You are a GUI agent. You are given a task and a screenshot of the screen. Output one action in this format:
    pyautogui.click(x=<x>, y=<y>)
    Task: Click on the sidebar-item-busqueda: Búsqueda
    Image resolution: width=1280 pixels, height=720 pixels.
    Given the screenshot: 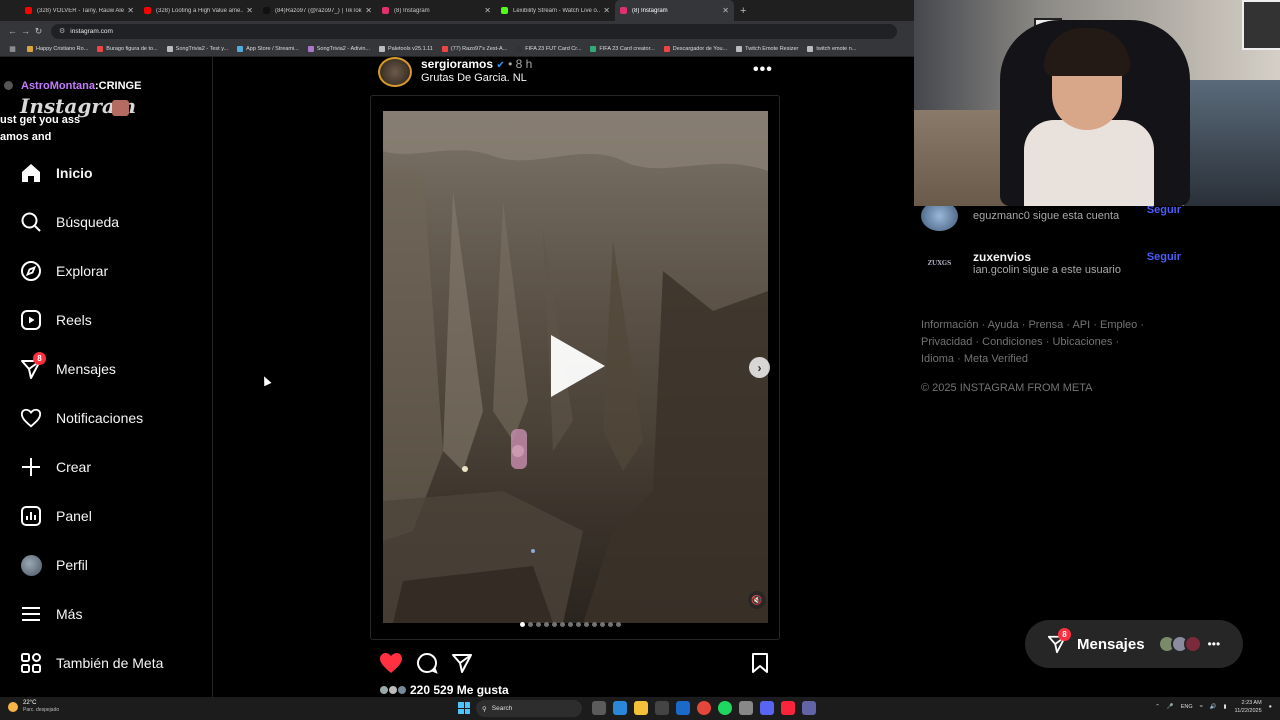 What is the action you would take?
    pyautogui.click(x=69, y=222)
    